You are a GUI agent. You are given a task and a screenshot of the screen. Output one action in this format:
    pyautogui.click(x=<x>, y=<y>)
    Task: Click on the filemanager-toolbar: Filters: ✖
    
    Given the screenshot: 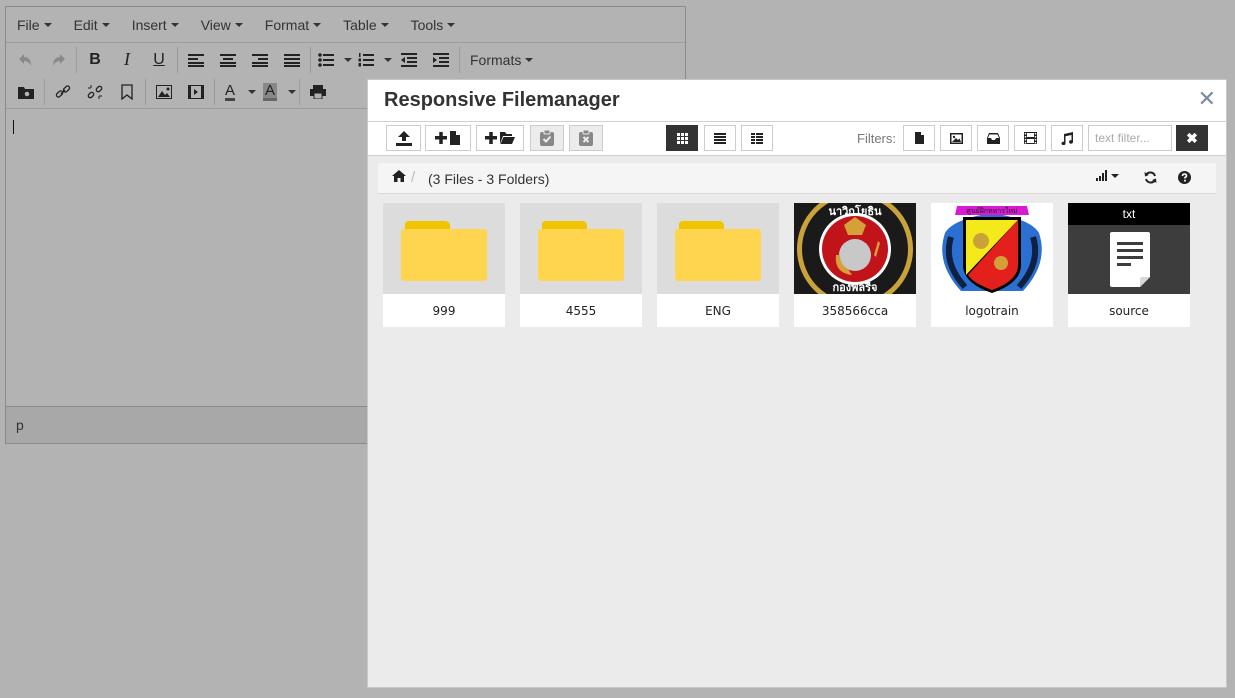 What is the action you would take?
    pyautogui.click(x=797, y=139)
    